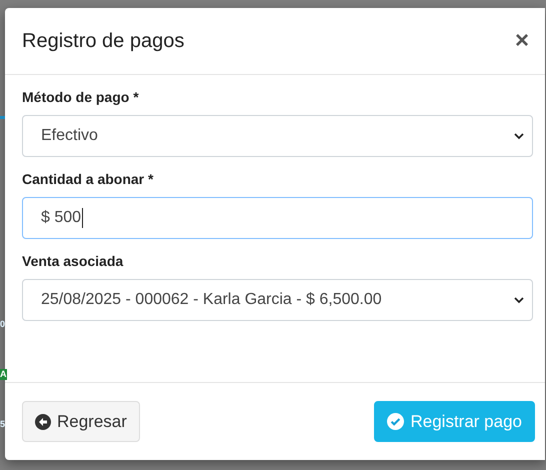 The image size is (546, 470). What do you see at coordinates (73, 261) in the screenshot?
I see `field-label: Venta asociada` at bounding box center [73, 261].